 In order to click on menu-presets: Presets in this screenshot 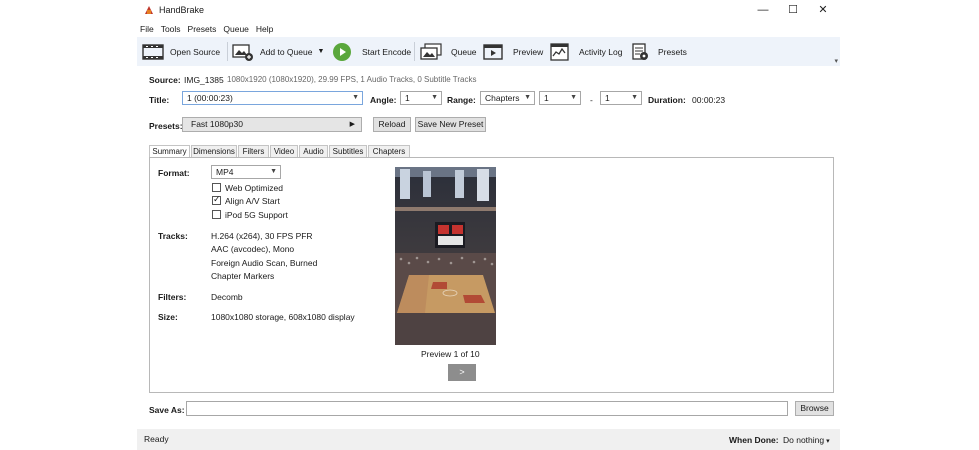, I will do `click(203, 29)`.